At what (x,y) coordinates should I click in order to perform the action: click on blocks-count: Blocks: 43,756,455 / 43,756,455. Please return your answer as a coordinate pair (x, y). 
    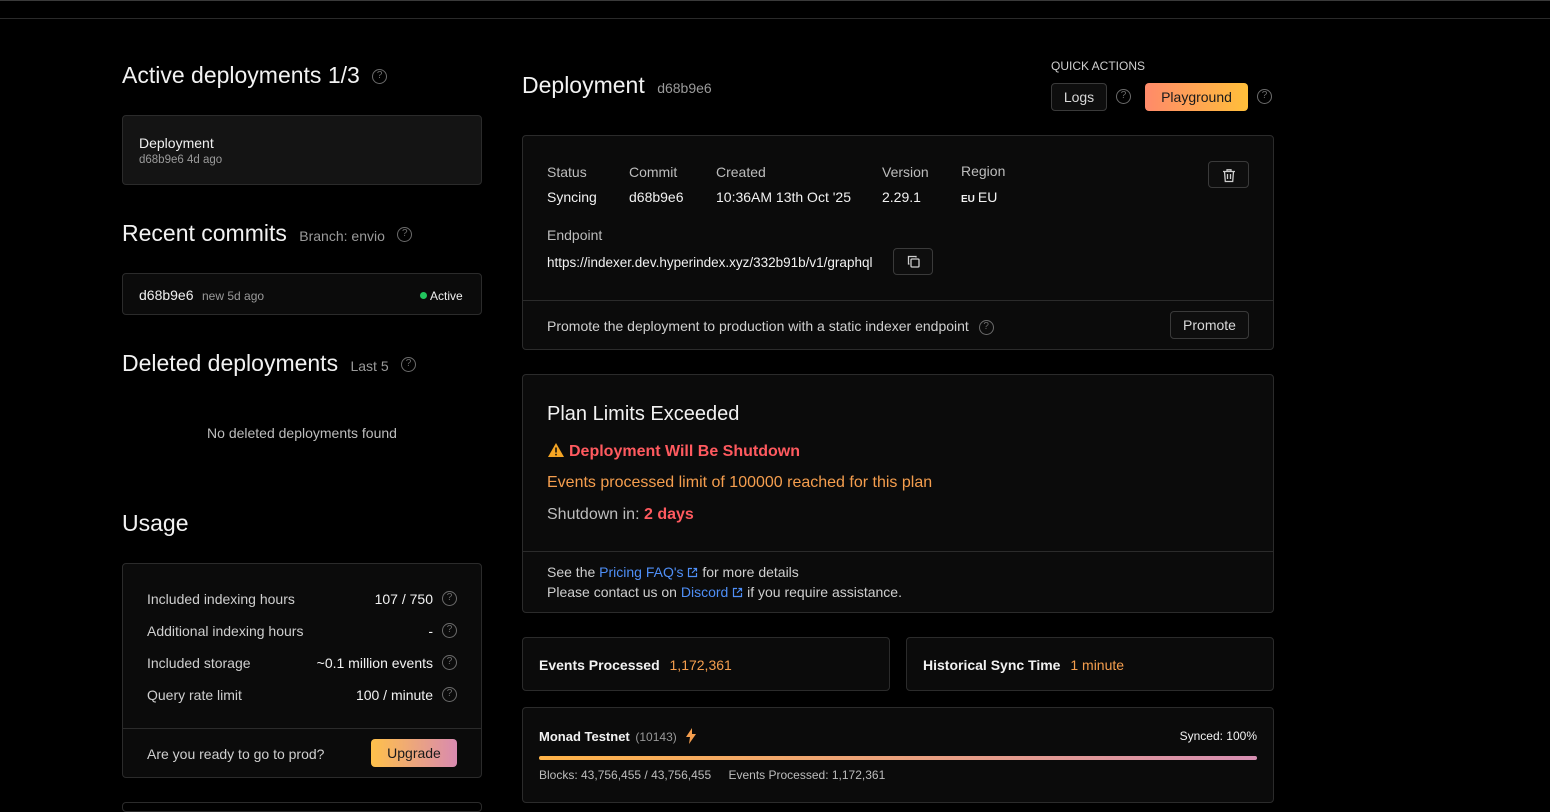
    Looking at the image, I should click on (625, 775).